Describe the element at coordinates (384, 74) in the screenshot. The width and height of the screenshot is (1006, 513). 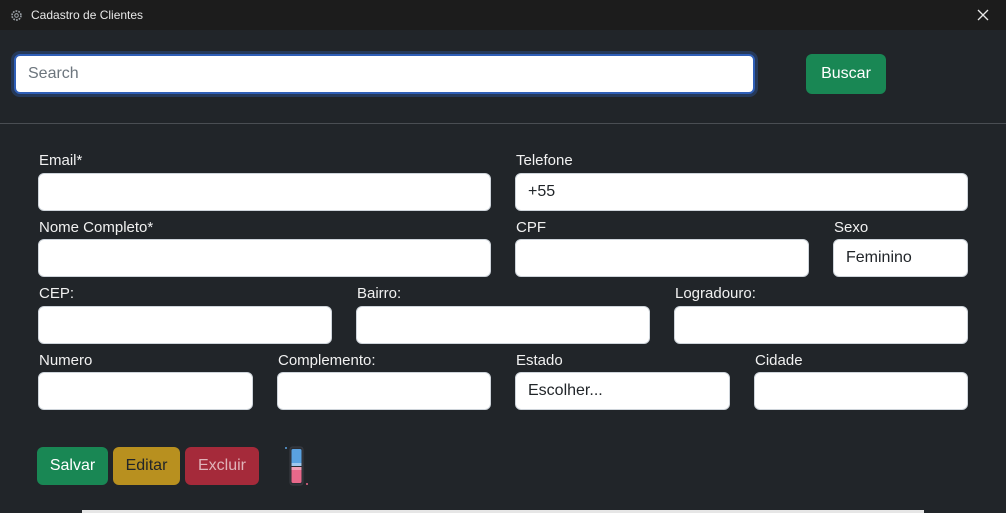
I see `search-input` at that location.